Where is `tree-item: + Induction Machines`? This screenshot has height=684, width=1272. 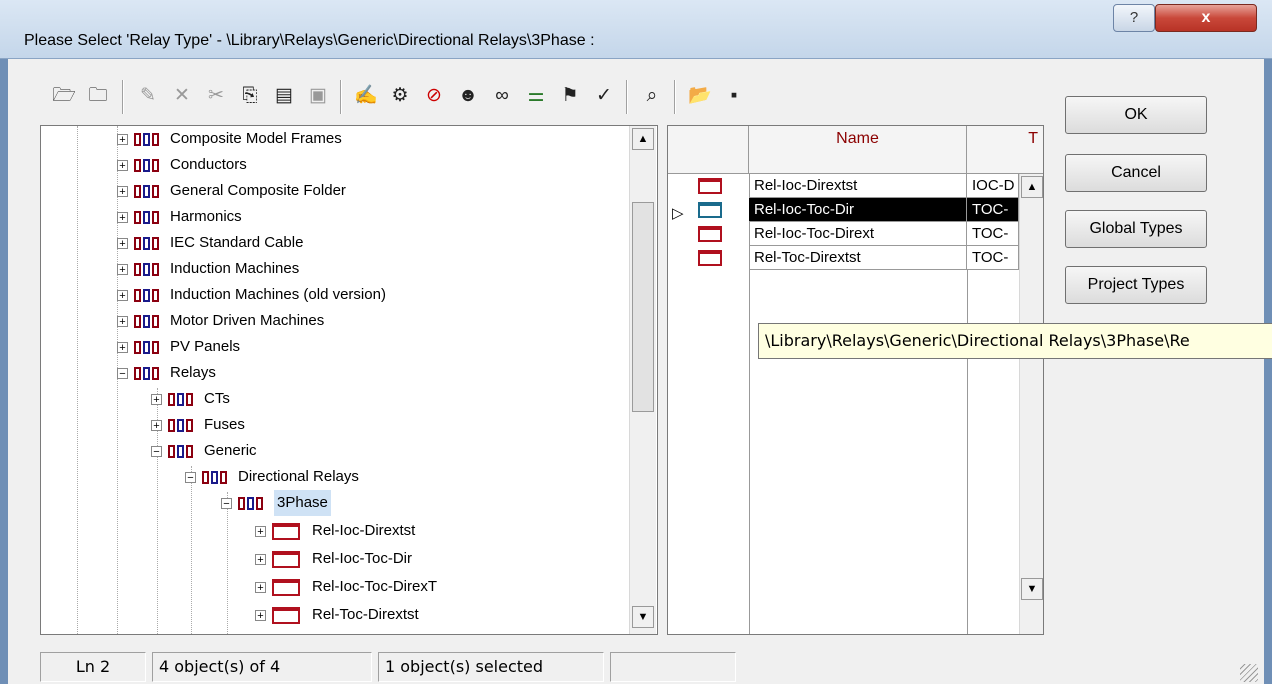 tree-item: + Induction Machines is located at coordinates (208, 269).